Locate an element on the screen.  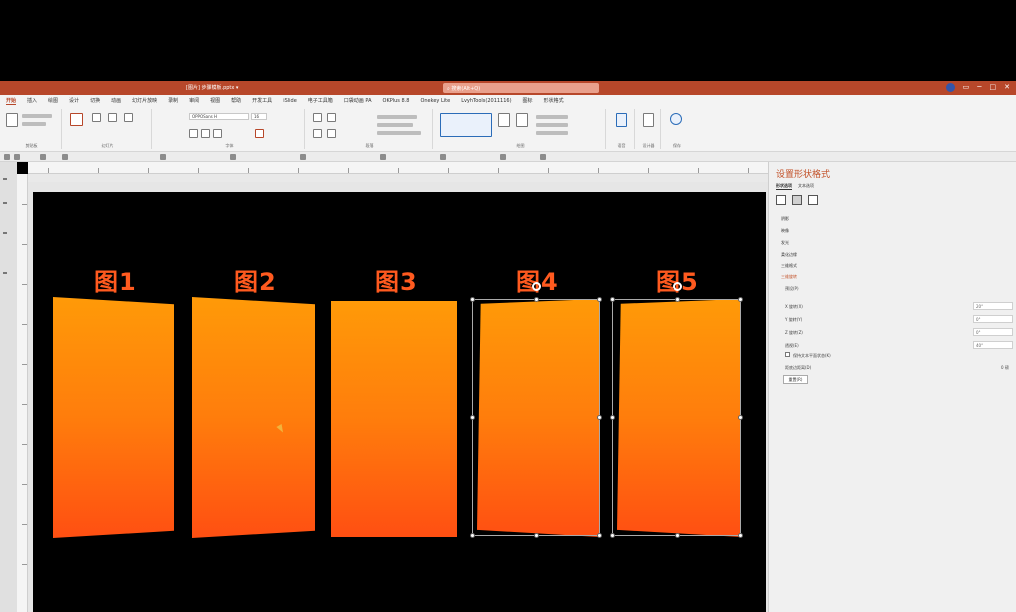
italic-icon is located at coordinates (205, 133).